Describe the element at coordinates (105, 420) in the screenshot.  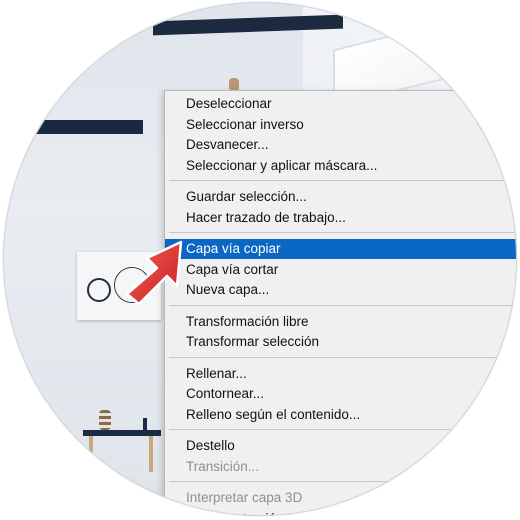
I see `photo-vase` at that location.